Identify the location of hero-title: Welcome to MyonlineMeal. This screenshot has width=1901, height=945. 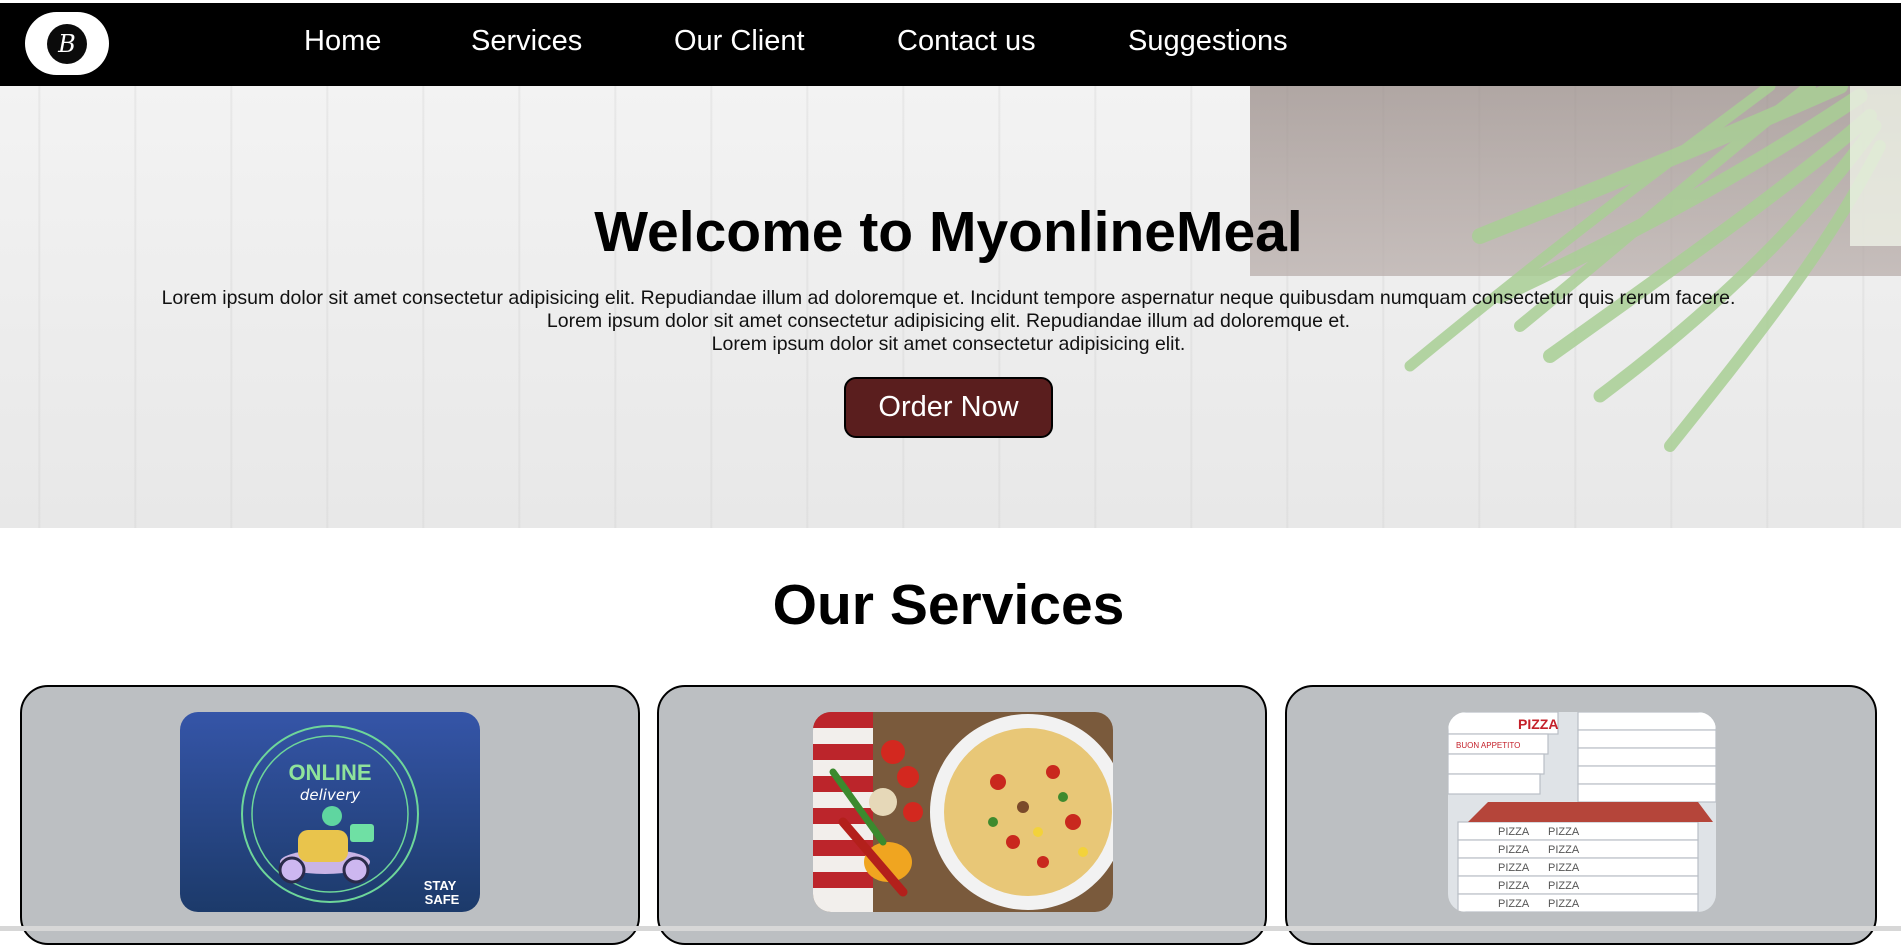
(948, 232).